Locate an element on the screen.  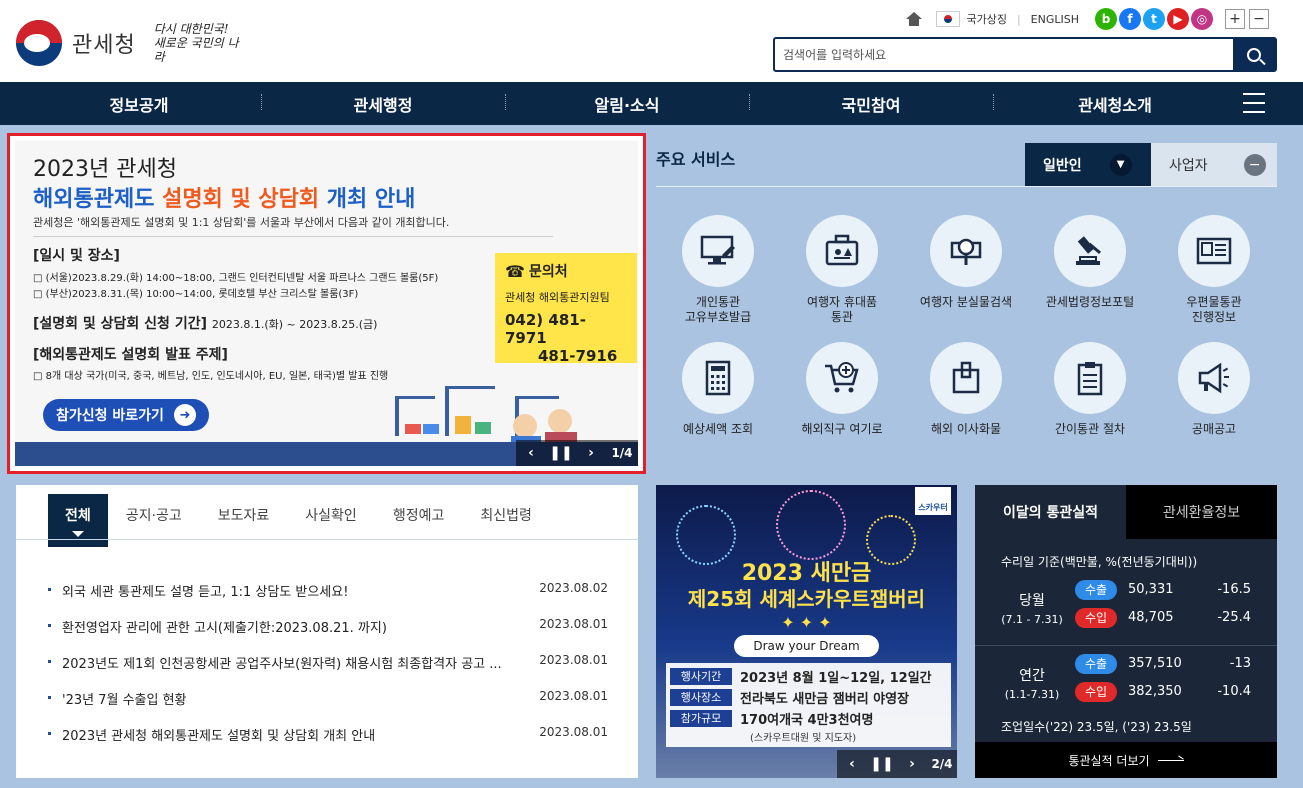
computer-icon is located at coordinates (717, 250).